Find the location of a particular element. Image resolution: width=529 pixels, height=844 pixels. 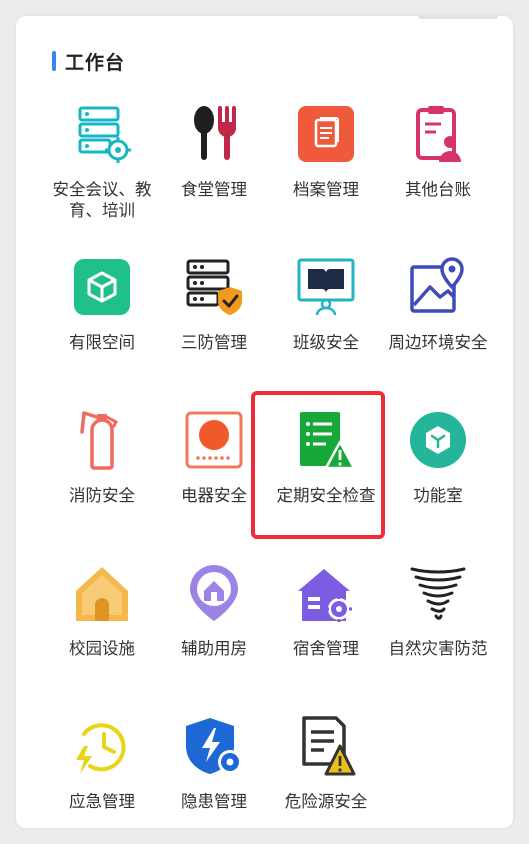

server-shield-icon is located at coordinates (214, 287).